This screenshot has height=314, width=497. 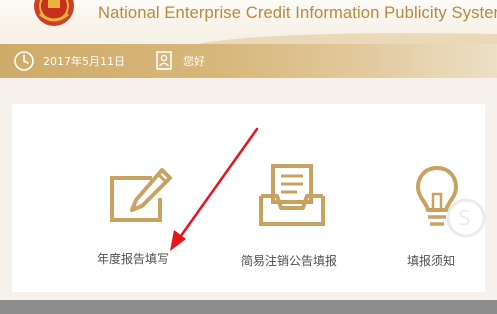 I want to click on national-emblem-icon, so click(x=54, y=13).